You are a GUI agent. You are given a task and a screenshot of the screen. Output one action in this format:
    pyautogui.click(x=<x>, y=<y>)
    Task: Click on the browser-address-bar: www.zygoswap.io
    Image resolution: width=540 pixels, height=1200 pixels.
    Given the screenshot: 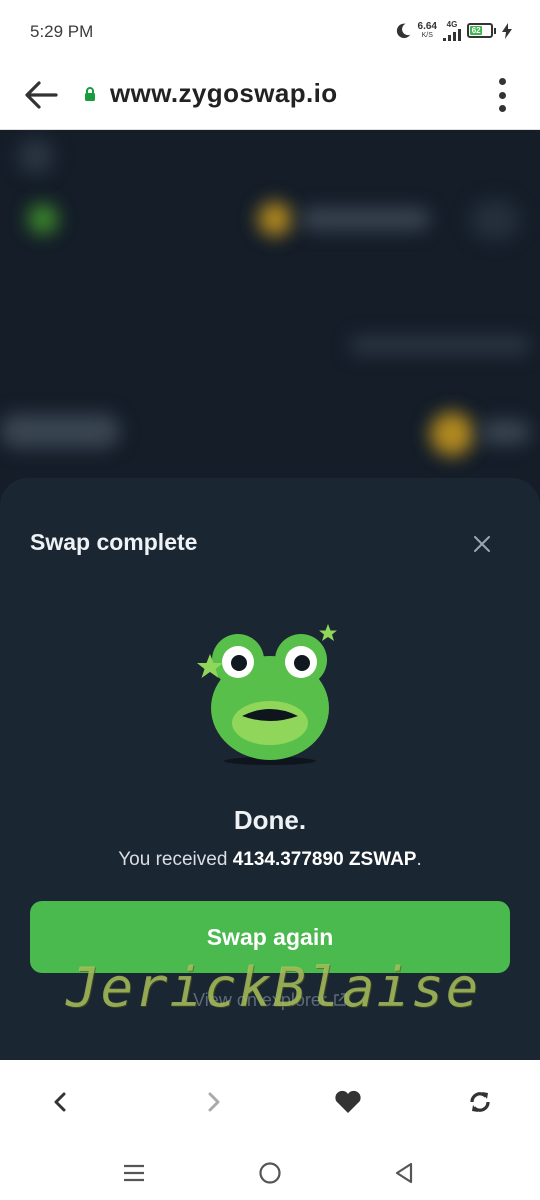 What is the action you would take?
    pyautogui.click(x=270, y=96)
    